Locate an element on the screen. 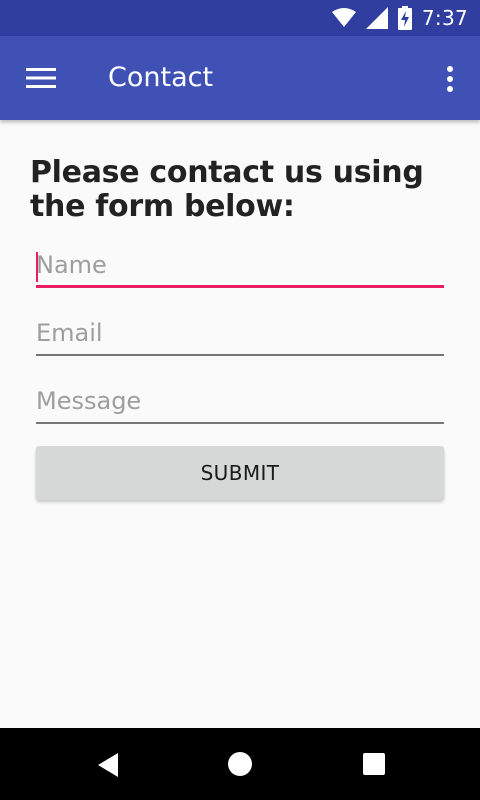  status-time: 7:37 is located at coordinates (444, 18).